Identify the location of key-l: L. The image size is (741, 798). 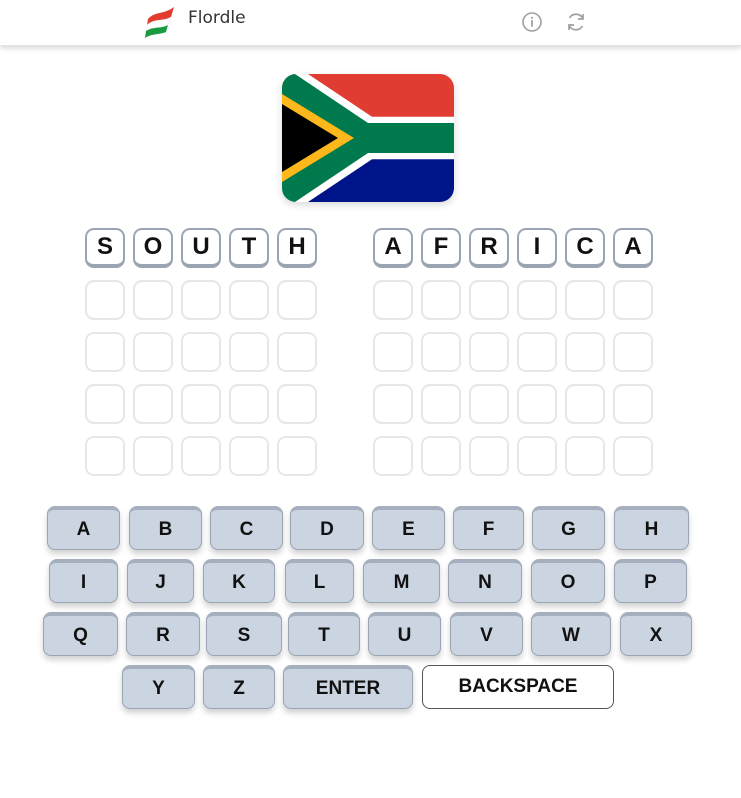
(319, 581).